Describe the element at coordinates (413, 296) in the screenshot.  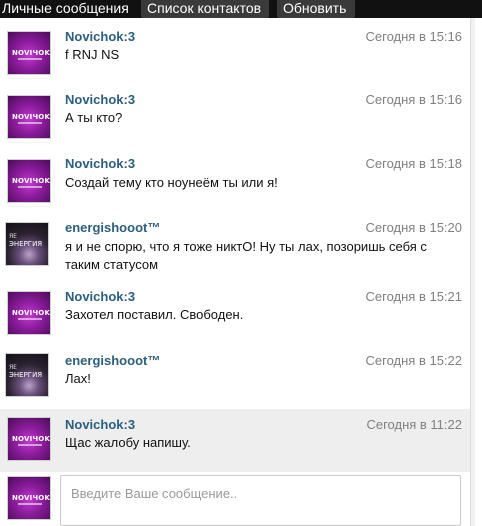
I see `message-time: Сегодня в 15:21` at that location.